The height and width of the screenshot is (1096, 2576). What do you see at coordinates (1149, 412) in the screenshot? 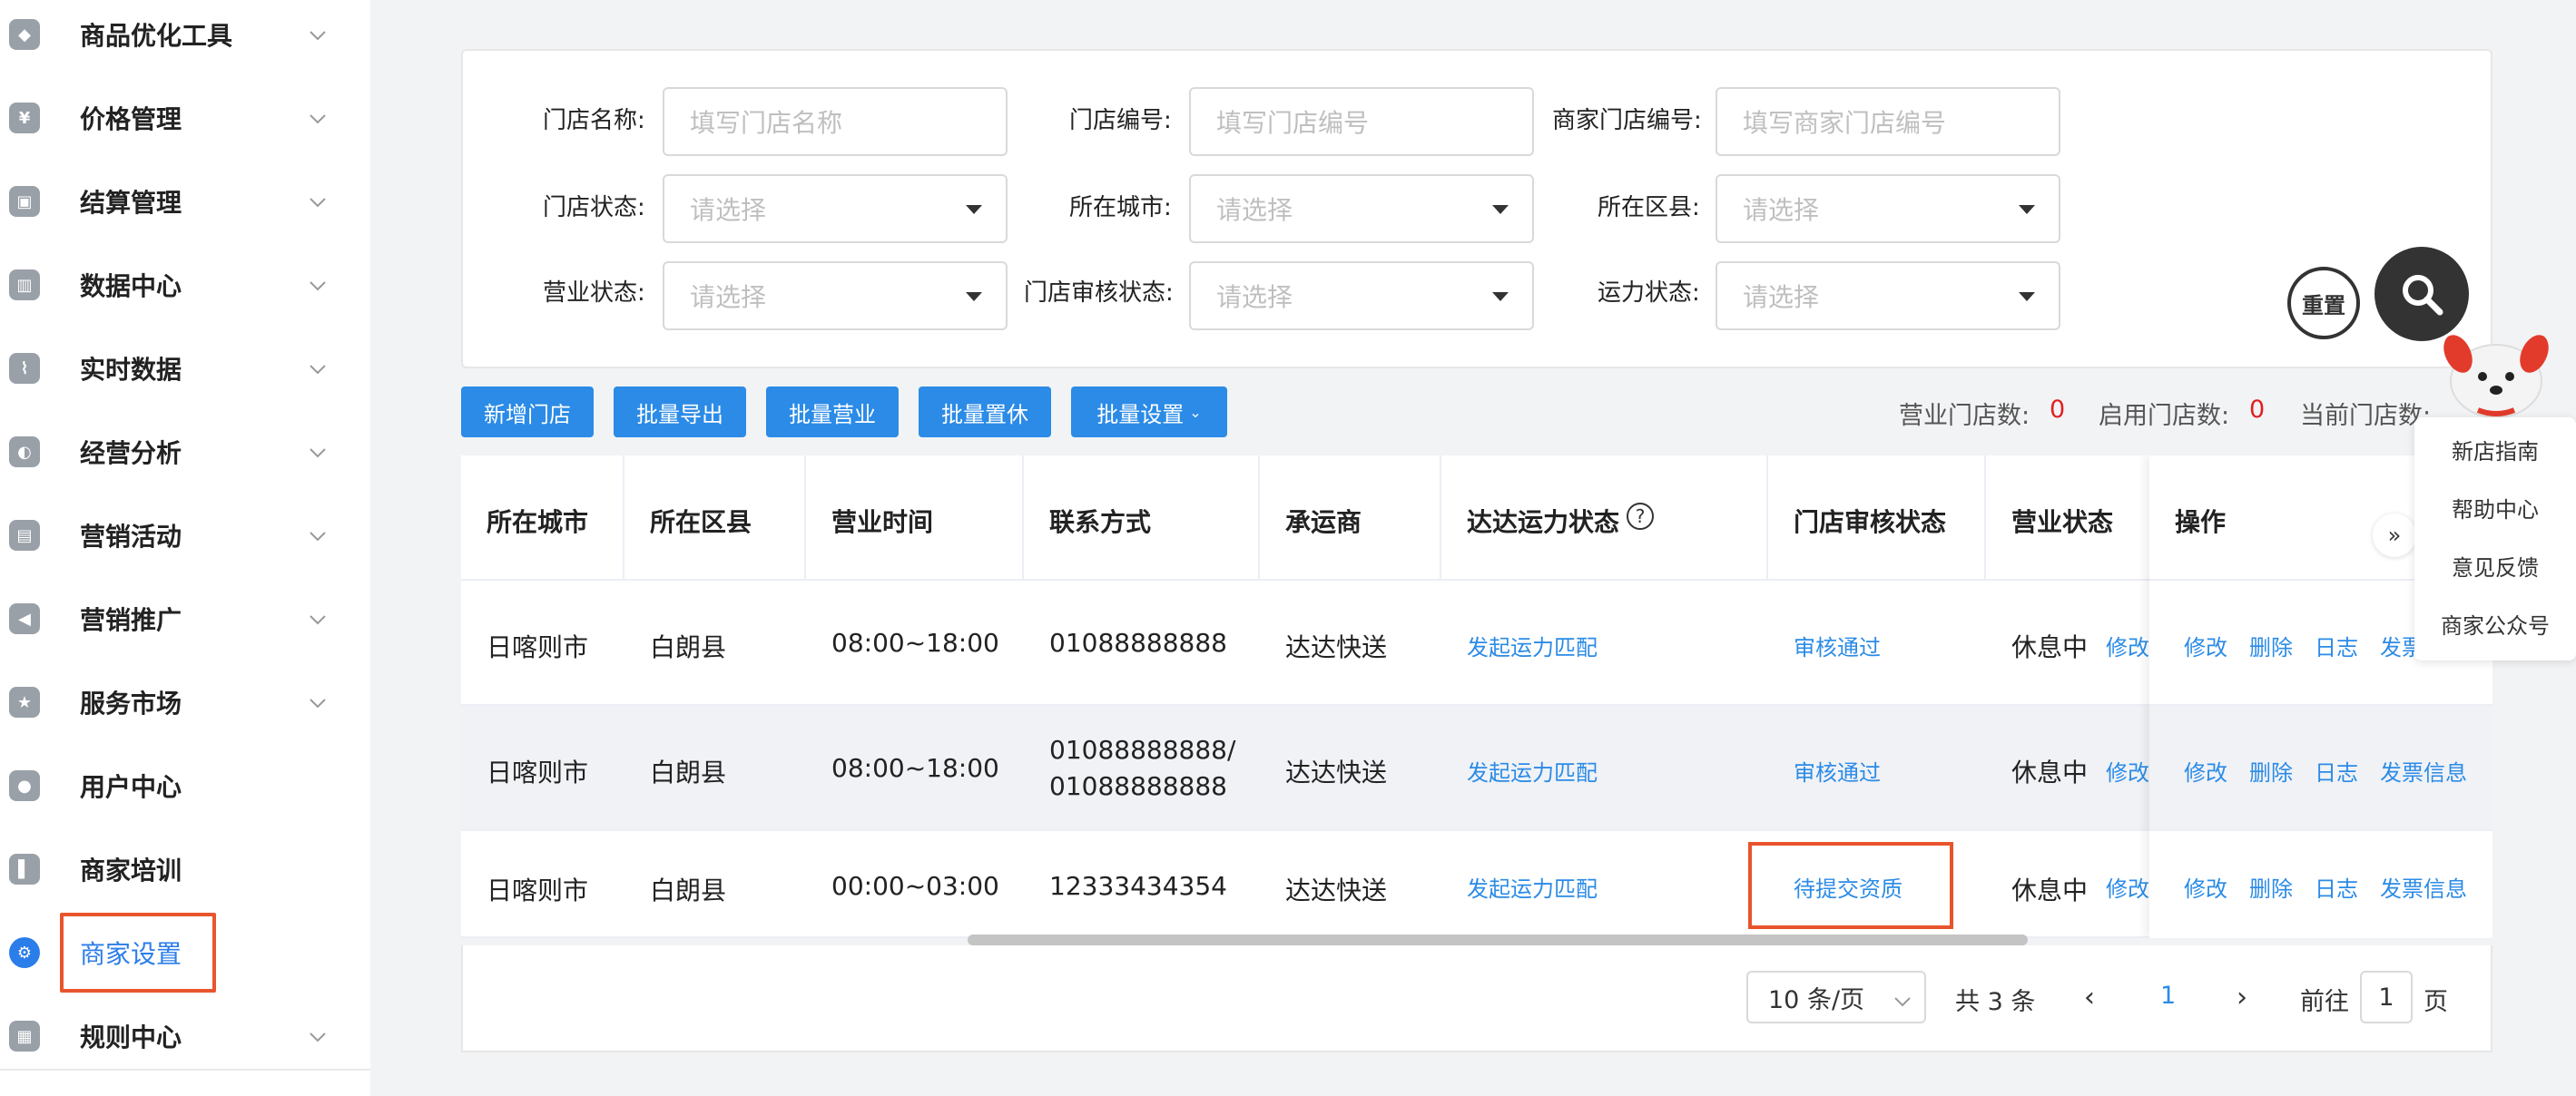
I see `batch-settings-button: 批量设置 ⌄` at bounding box center [1149, 412].